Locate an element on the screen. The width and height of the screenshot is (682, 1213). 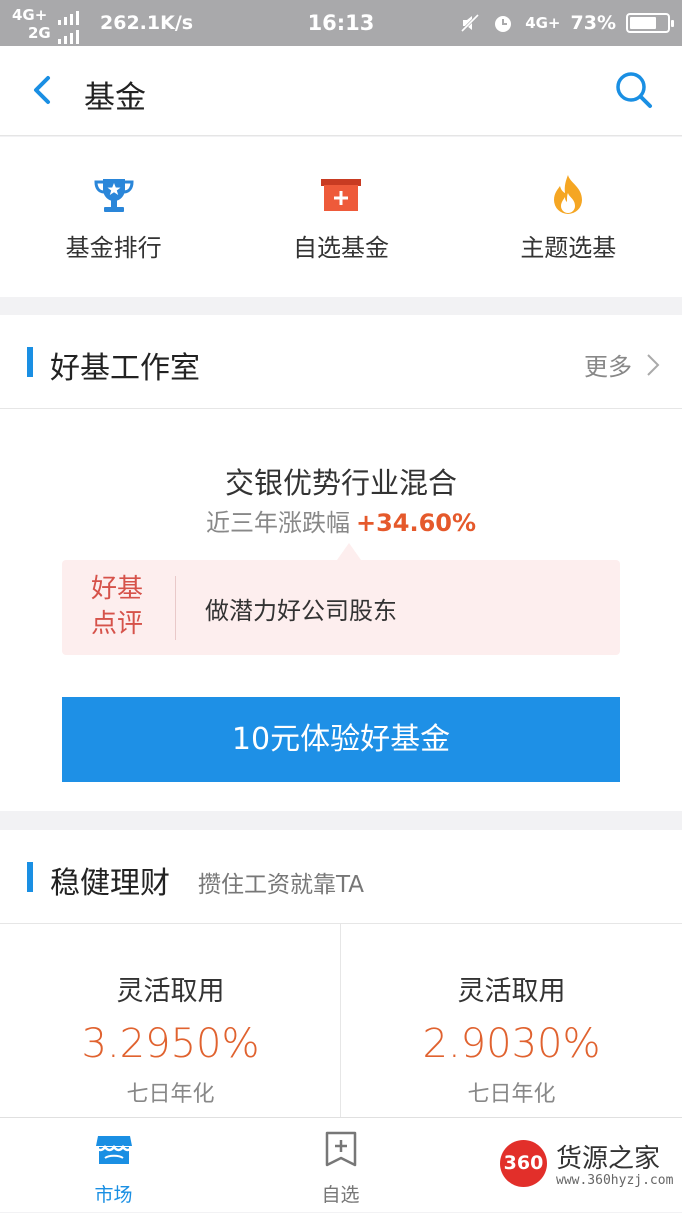
bookmark-add-icon is located at coordinates (340, 1149).